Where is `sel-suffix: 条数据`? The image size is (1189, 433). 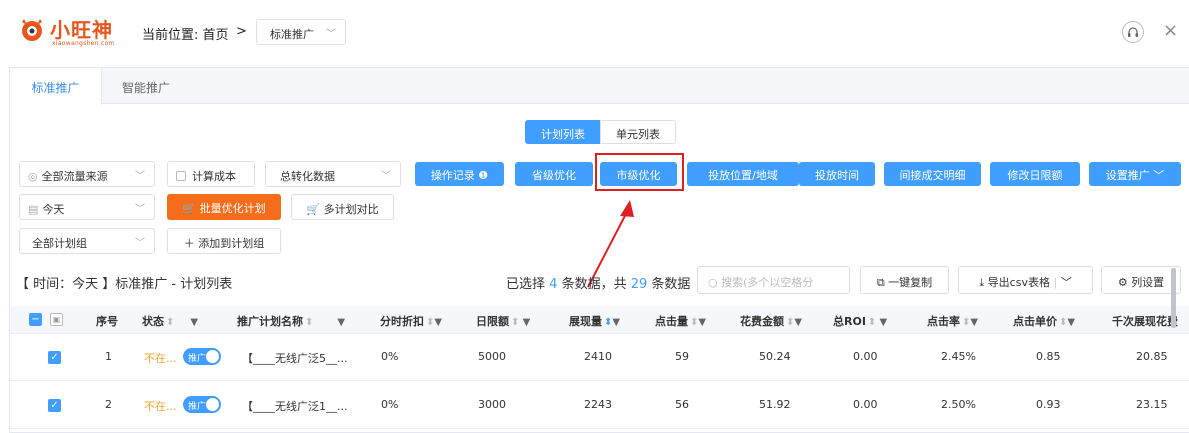
sel-suffix: 条数据 is located at coordinates (671, 284).